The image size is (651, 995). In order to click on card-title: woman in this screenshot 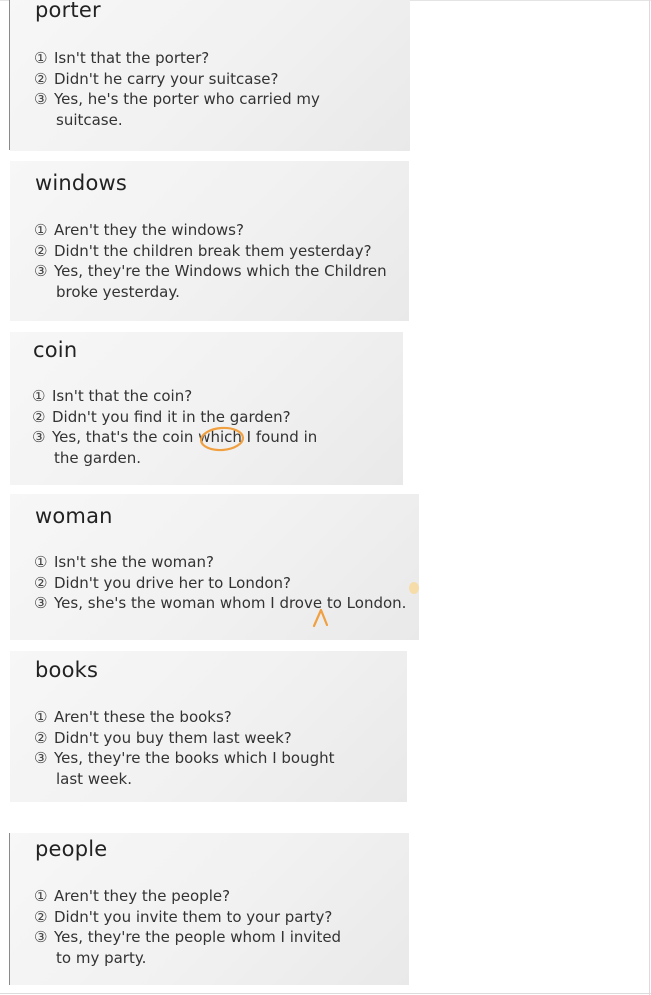, I will do `click(74, 516)`.